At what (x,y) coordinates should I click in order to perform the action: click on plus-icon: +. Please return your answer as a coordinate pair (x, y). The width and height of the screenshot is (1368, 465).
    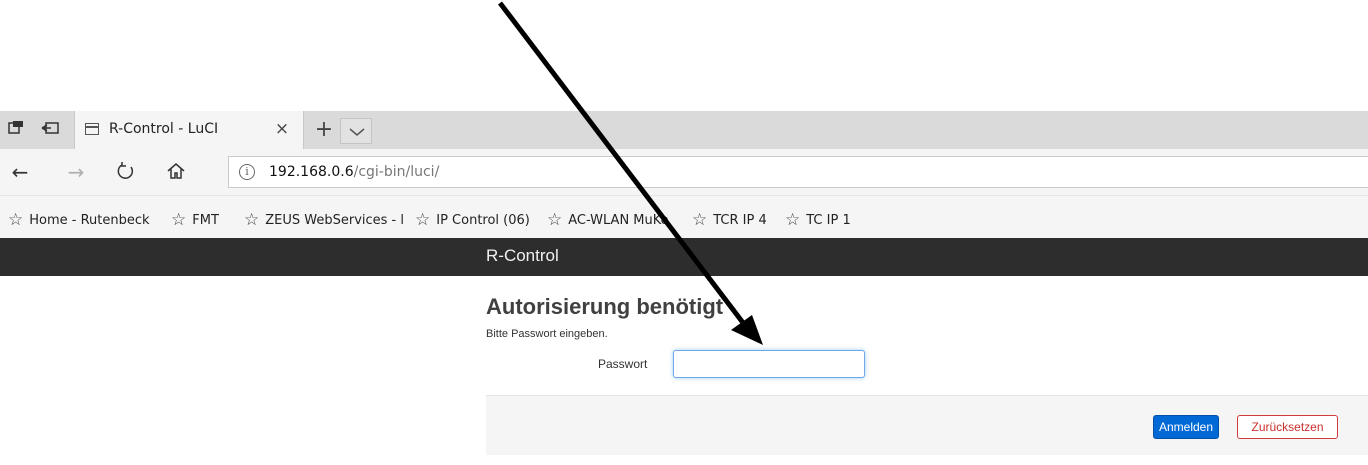
    Looking at the image, I should click on (324, 131).